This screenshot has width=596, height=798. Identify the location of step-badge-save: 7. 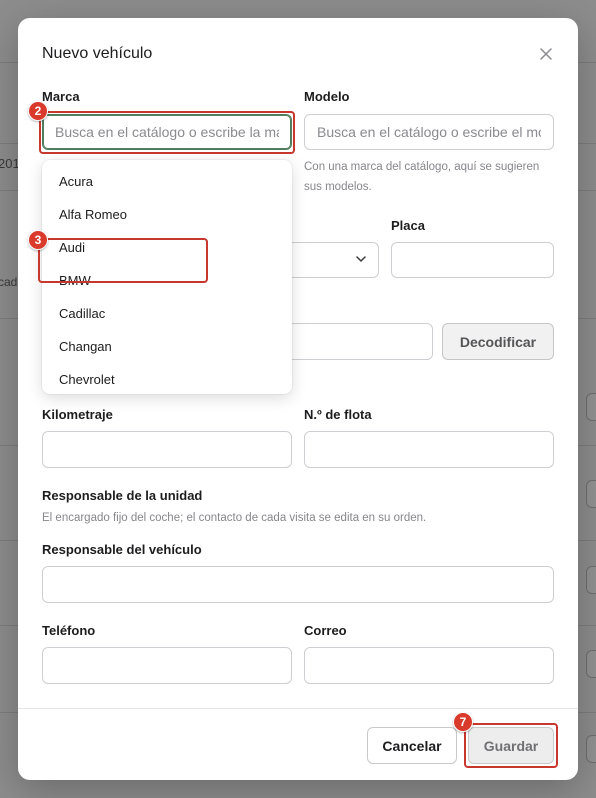
(463, 722).